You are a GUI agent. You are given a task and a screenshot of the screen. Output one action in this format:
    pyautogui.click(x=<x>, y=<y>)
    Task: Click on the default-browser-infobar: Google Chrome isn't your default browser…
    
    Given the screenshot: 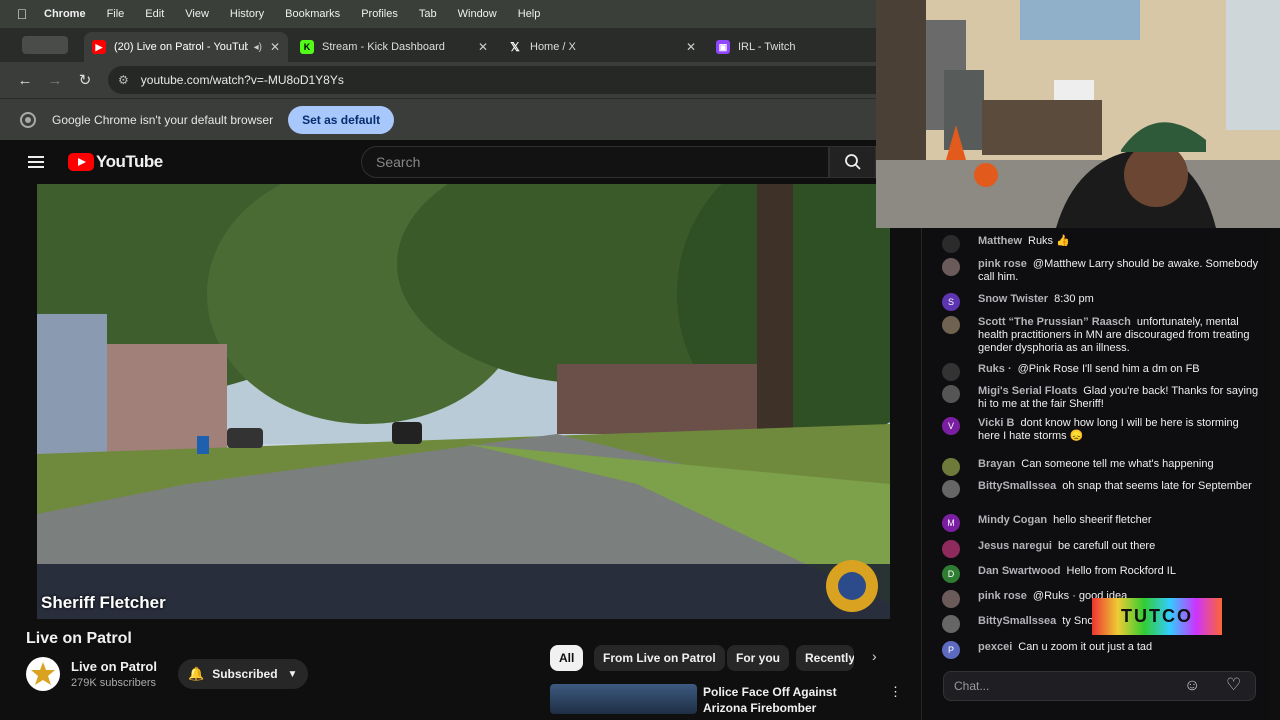 What is the action you would take?
    pyautogui.click(x=438, y=119)
    